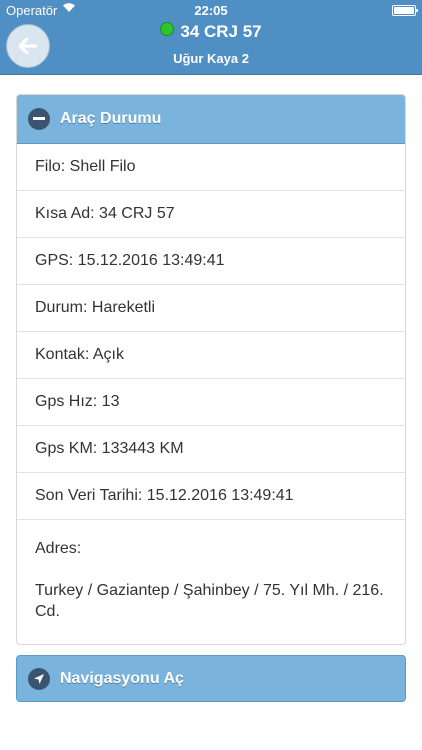  Describe the element at coordinates (58, 548) in the screenshot. I see `address-label: Adres:` at that location.